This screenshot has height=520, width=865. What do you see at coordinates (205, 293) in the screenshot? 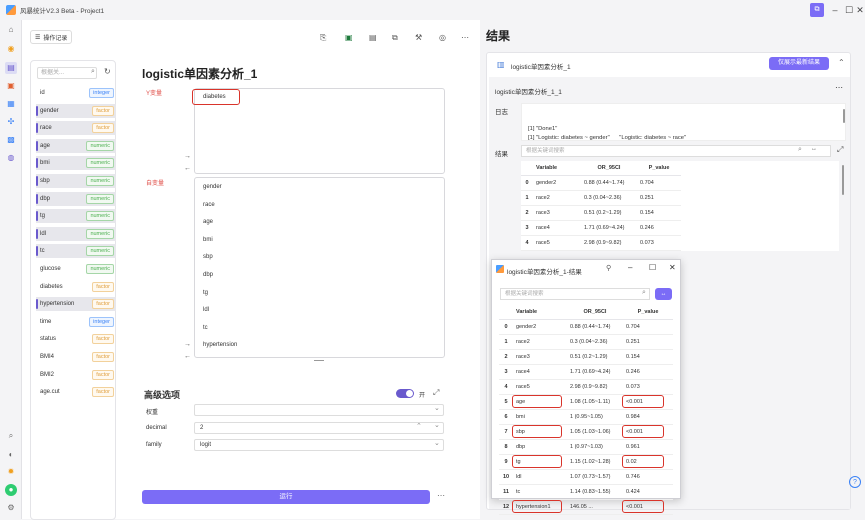
I see `x-var-item: tg` at bounding box center [205, 293].